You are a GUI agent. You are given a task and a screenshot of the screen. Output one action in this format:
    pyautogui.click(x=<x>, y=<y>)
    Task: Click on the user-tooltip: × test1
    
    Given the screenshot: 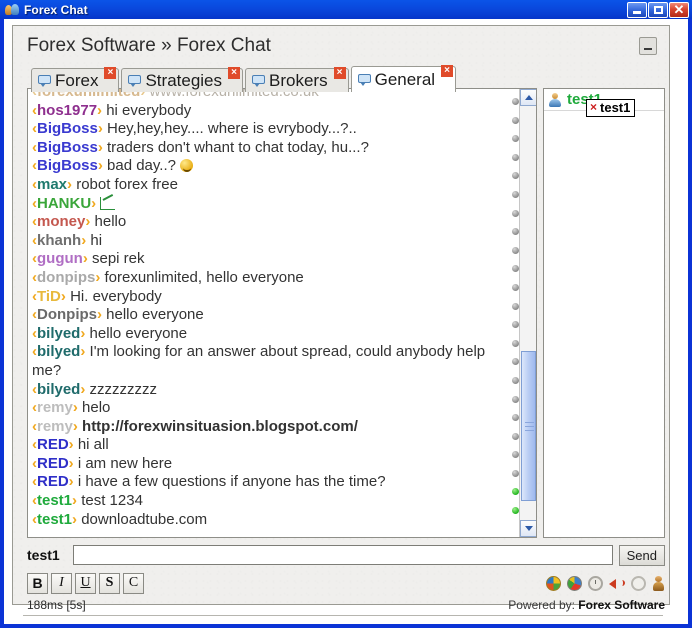 What is the action you would take?
    pyautogui.click(x=611, y=108)
    